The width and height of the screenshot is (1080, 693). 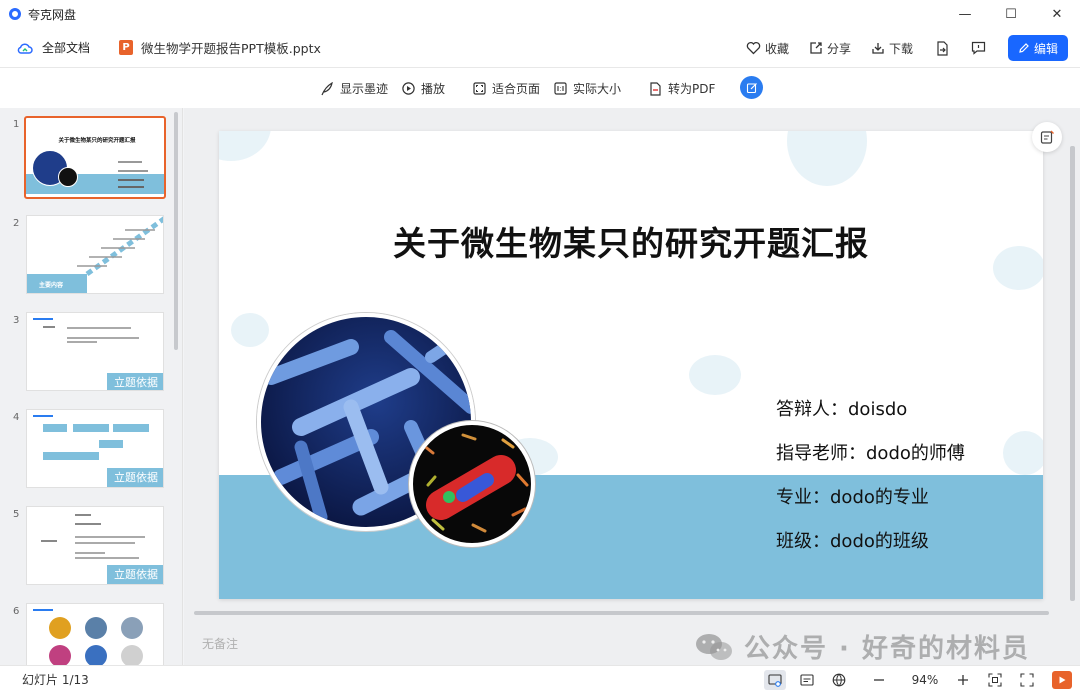 I want to click on notes-placeholder: 无备注, so click(x=220, y=644).